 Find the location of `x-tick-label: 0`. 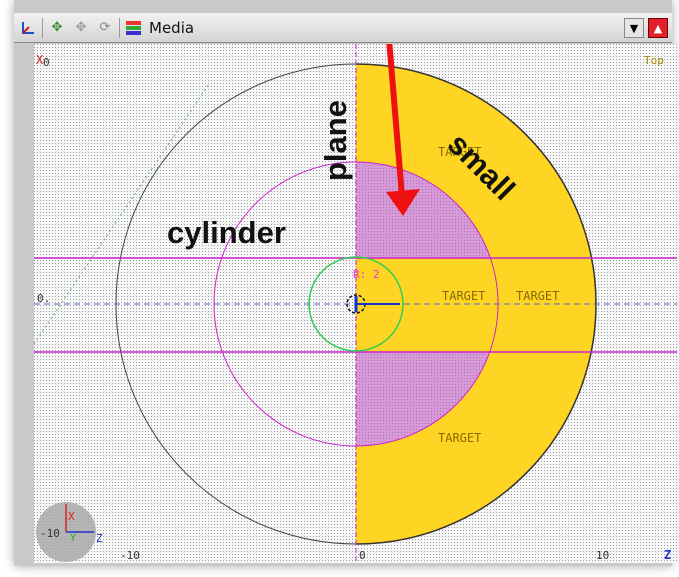

x-tick-label: 0 is located at coordinates (362, 555).